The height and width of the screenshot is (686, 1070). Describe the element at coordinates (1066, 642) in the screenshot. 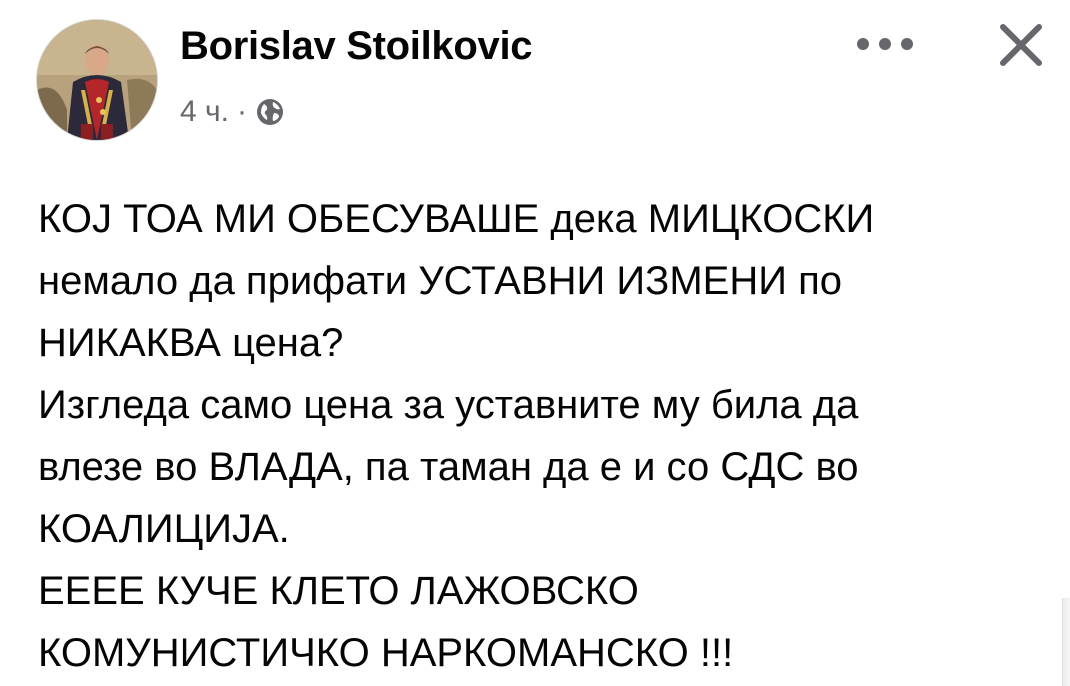

I see `scroll-edge` at that location.